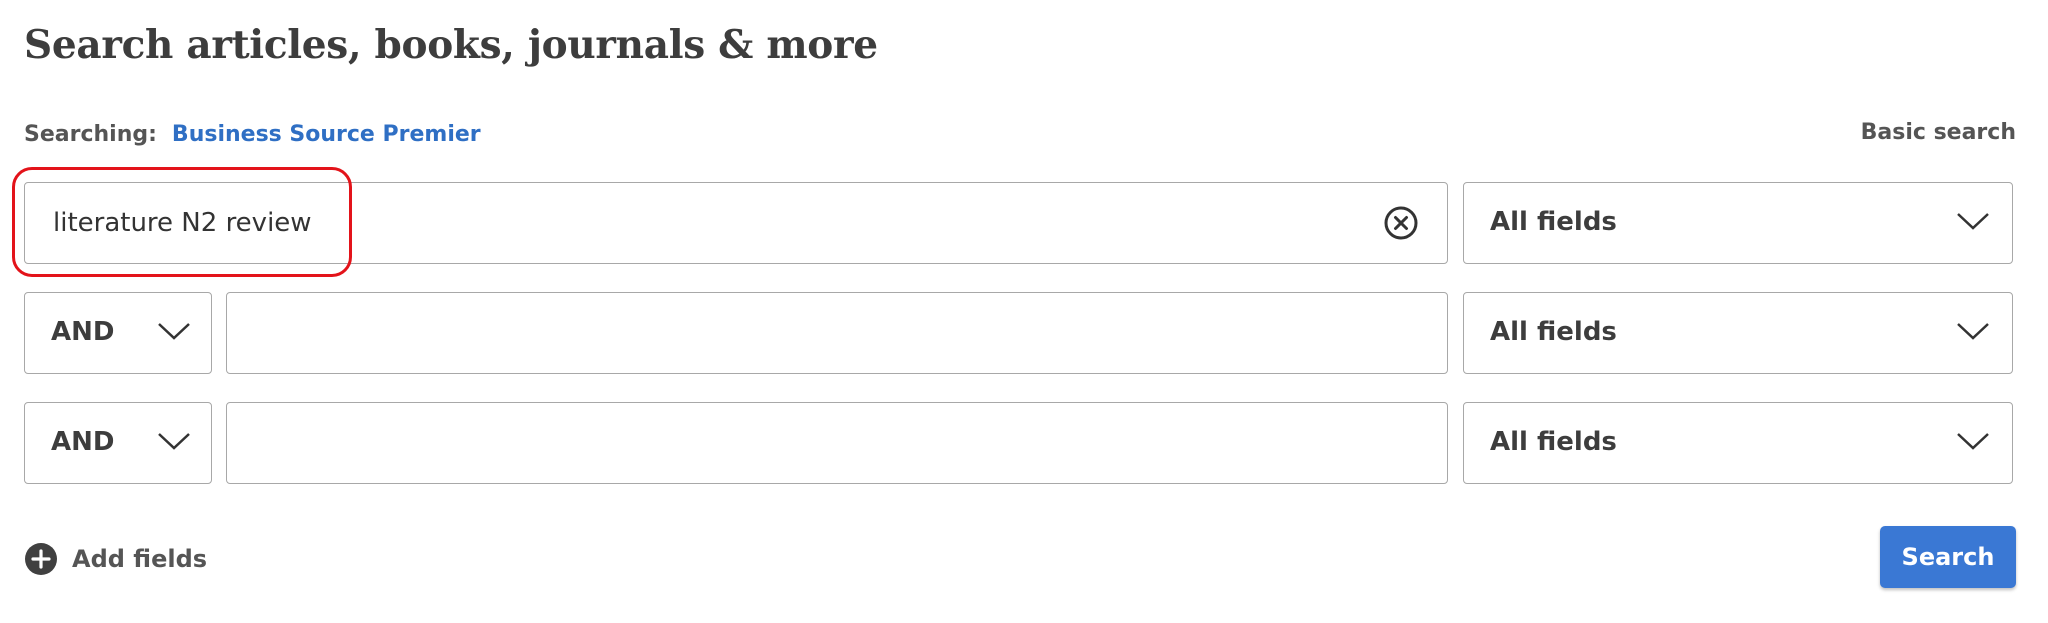  I want to click on search-scope-label: Searching:, so click(90, 134).